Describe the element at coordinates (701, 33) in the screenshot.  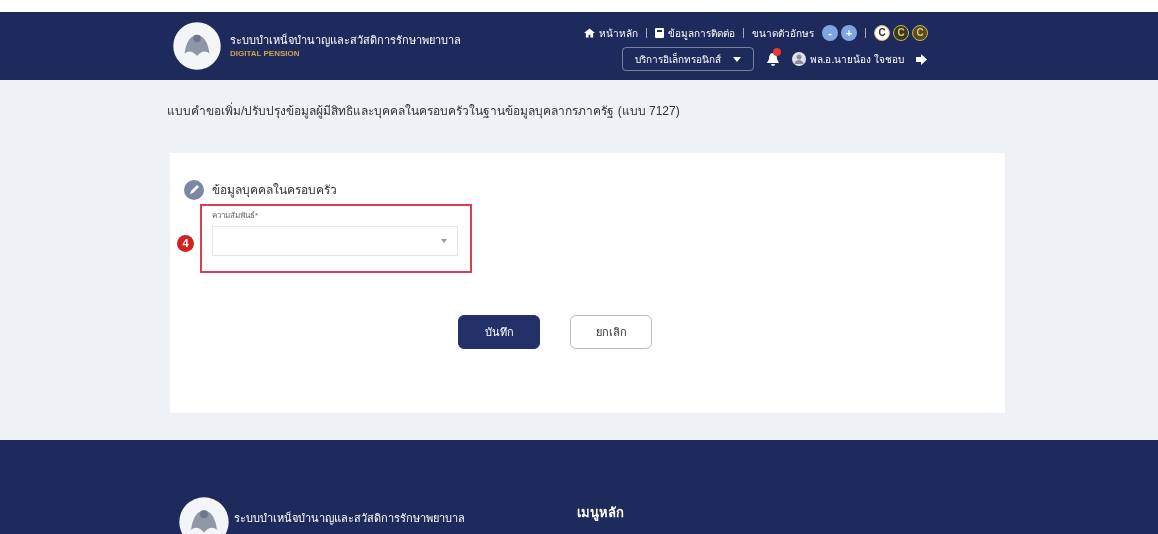
I see `top-link: ข้อมูลการติดต่อ` at that location.